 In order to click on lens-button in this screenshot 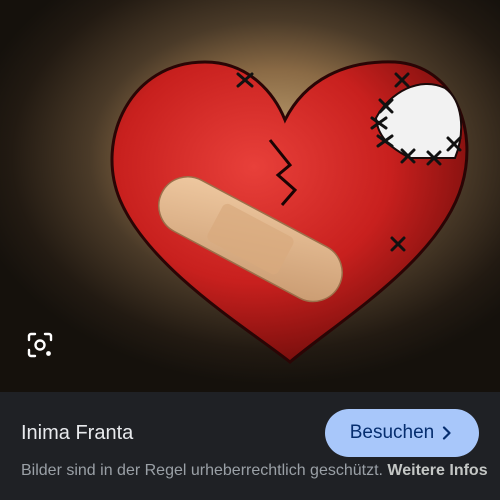, I will do `click(44, 349)`.